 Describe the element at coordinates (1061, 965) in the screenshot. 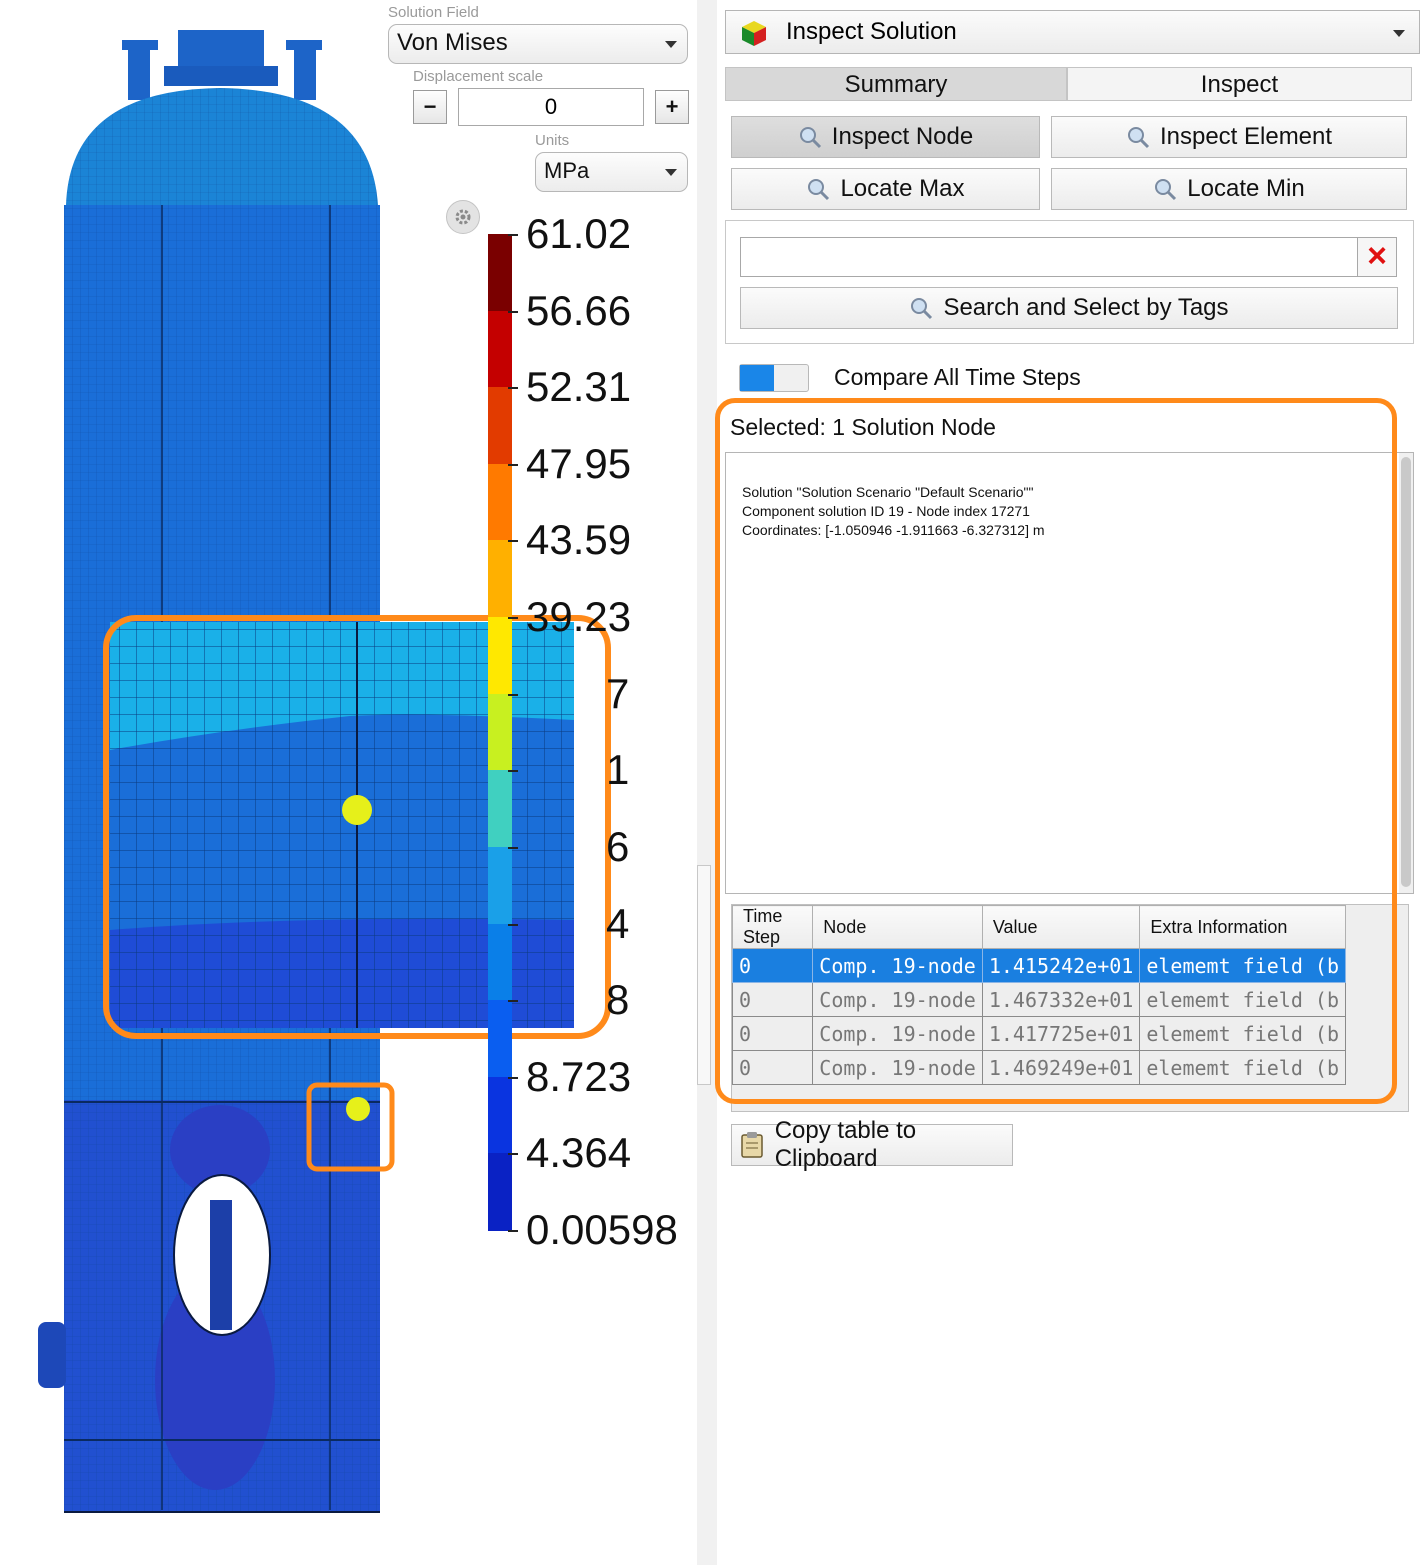

I see `cell-value: 1.415242e+01` at that location.